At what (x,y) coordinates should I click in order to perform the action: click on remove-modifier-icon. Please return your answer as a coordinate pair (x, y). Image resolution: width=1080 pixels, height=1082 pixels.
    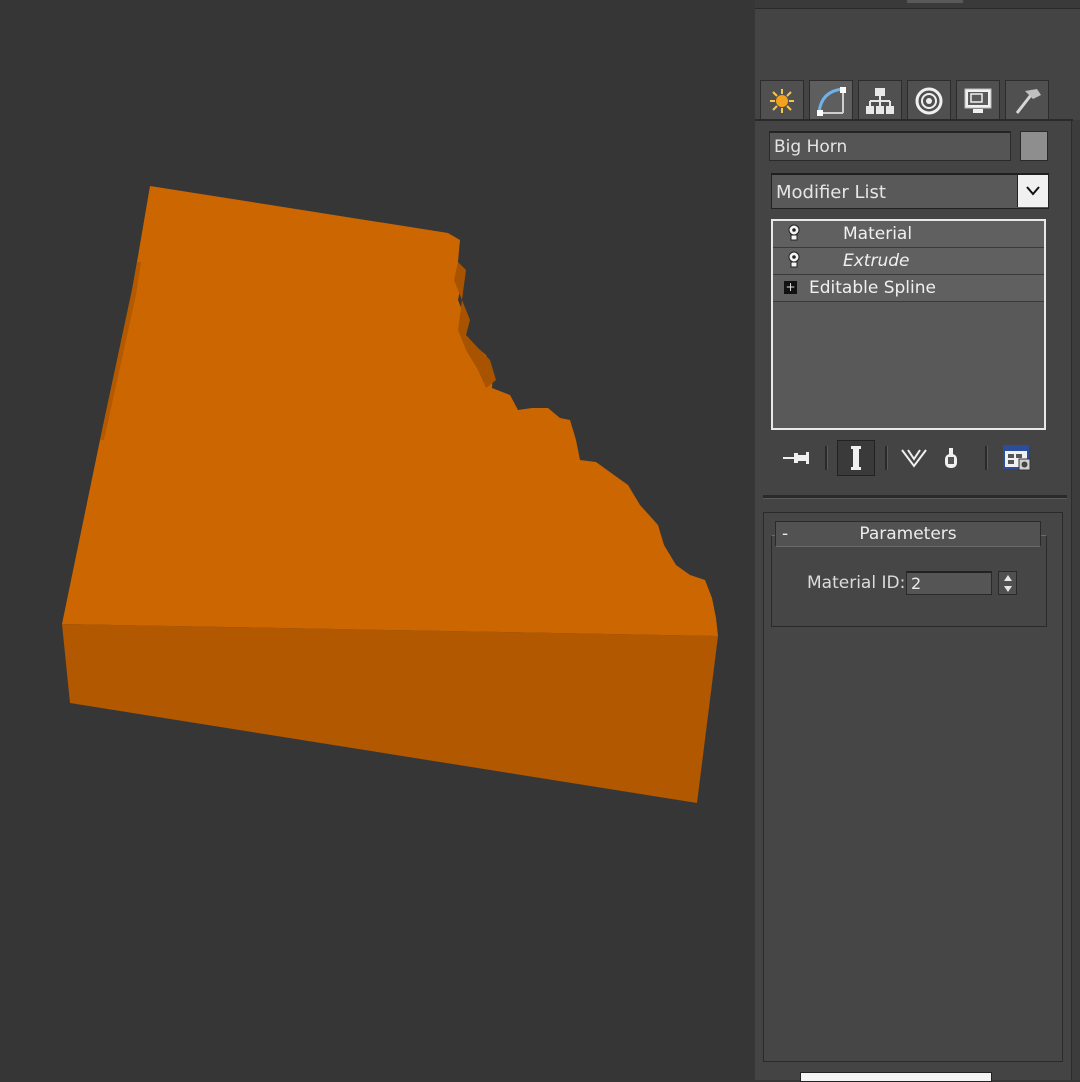
    Looking at the image, I should click on (951, 458).